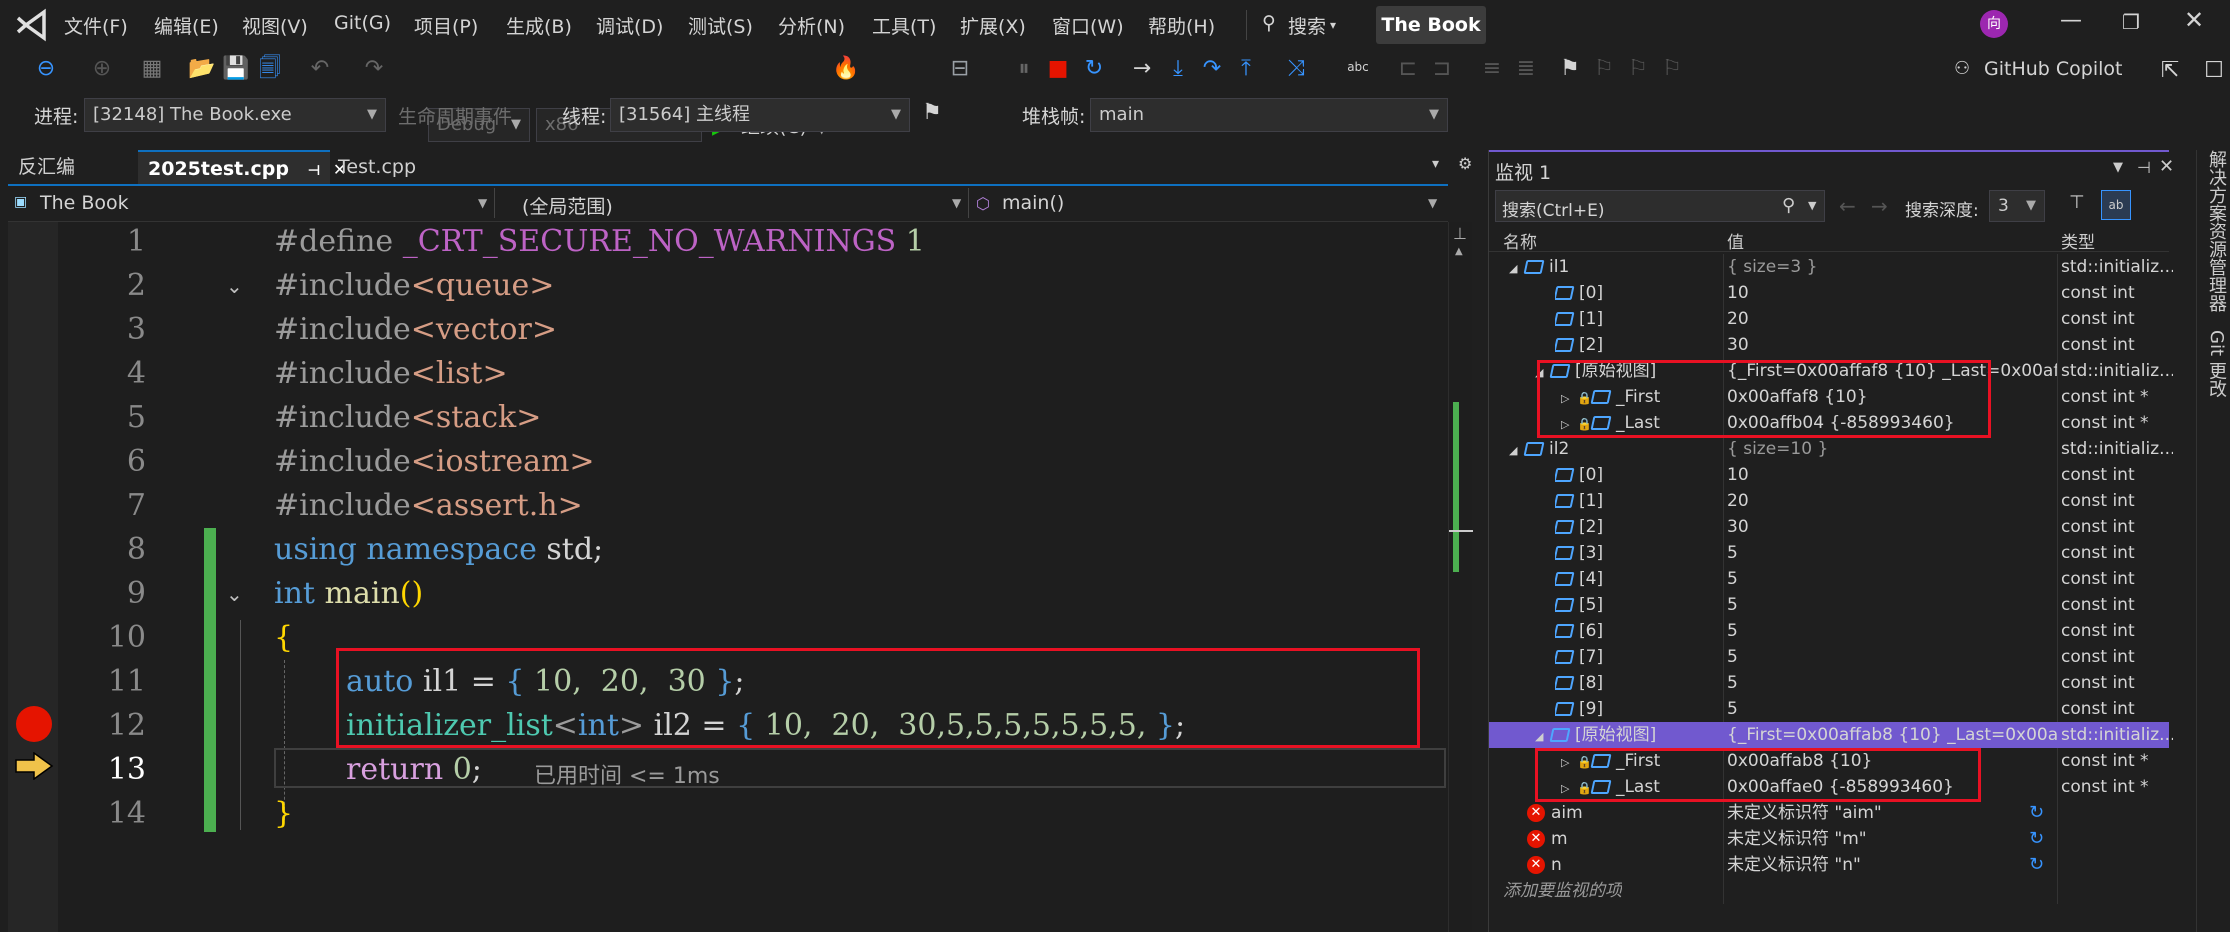 The image size is (2230, 932). I want to click on menu-extensions: 扩展(X), so click(993, 25).